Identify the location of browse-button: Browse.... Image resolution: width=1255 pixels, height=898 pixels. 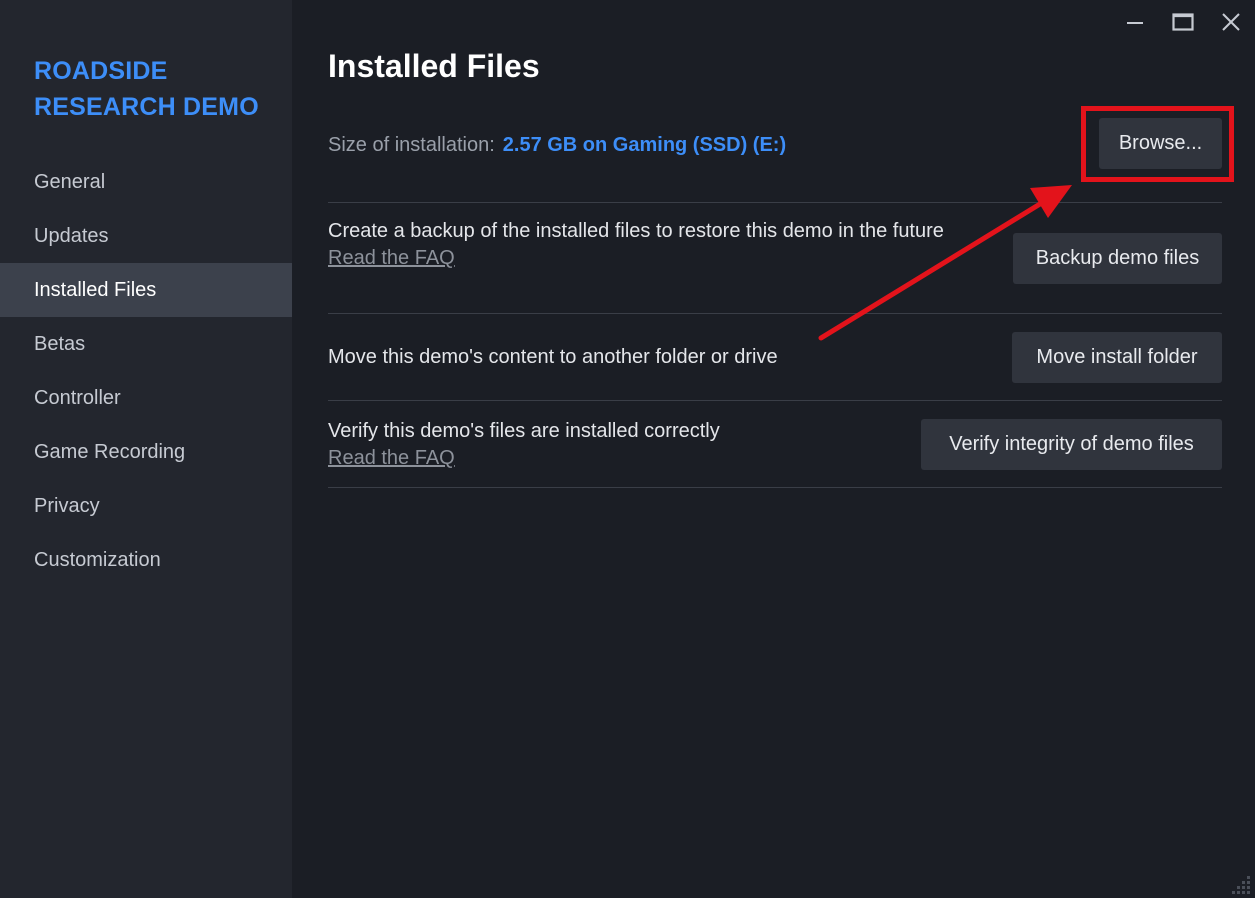
(1160, 143).